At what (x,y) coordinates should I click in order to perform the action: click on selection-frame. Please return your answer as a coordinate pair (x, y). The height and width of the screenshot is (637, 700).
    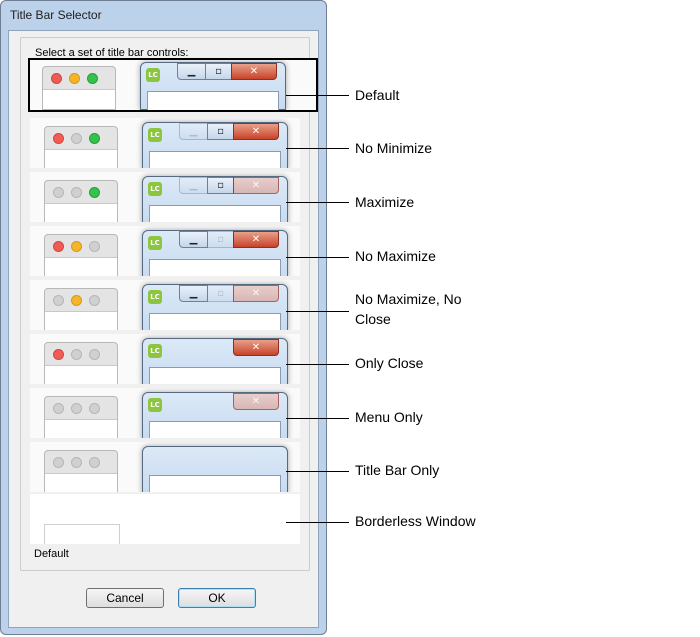
    Looking at the image, I should click on (173, 85).